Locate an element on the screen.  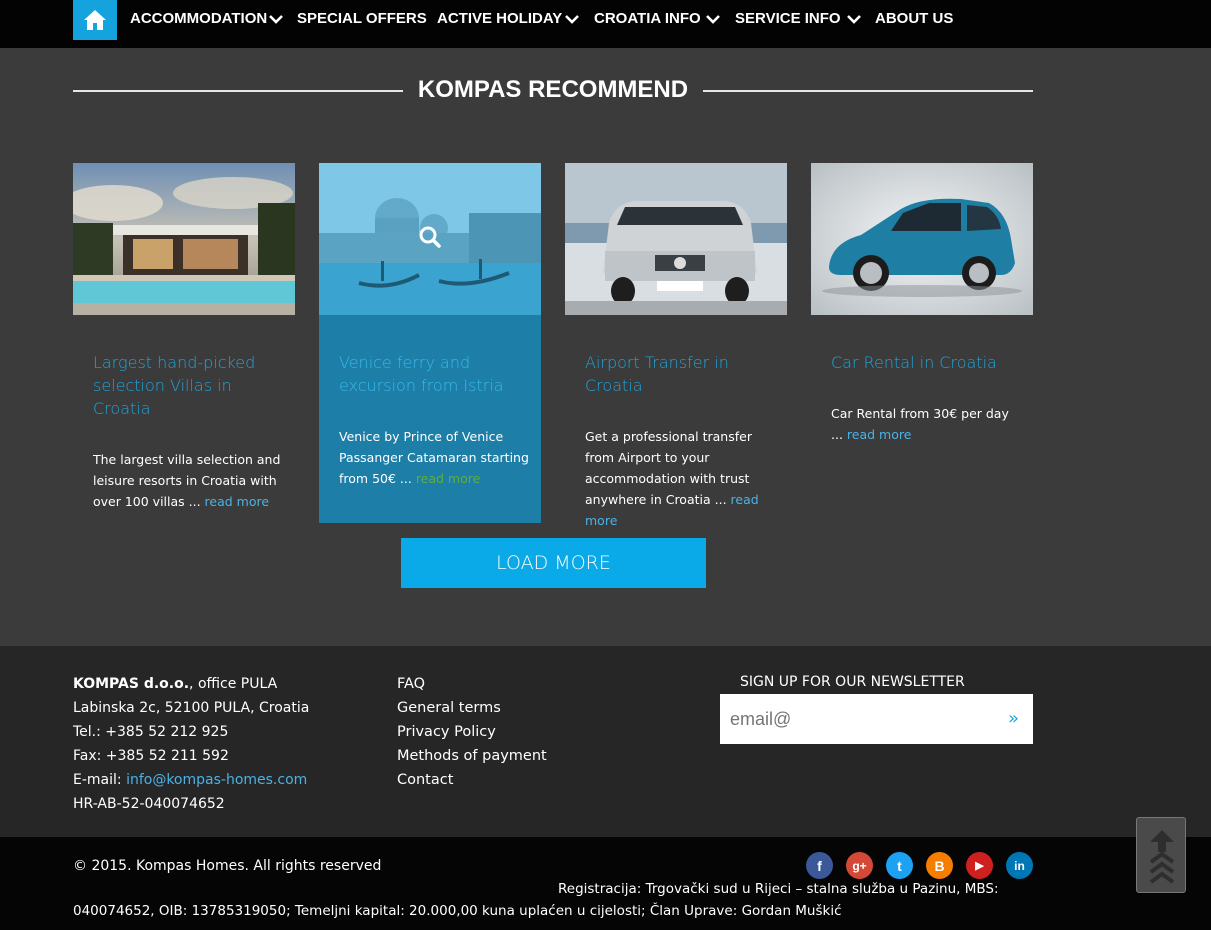
search-icon is located at coordinates (430, 237).